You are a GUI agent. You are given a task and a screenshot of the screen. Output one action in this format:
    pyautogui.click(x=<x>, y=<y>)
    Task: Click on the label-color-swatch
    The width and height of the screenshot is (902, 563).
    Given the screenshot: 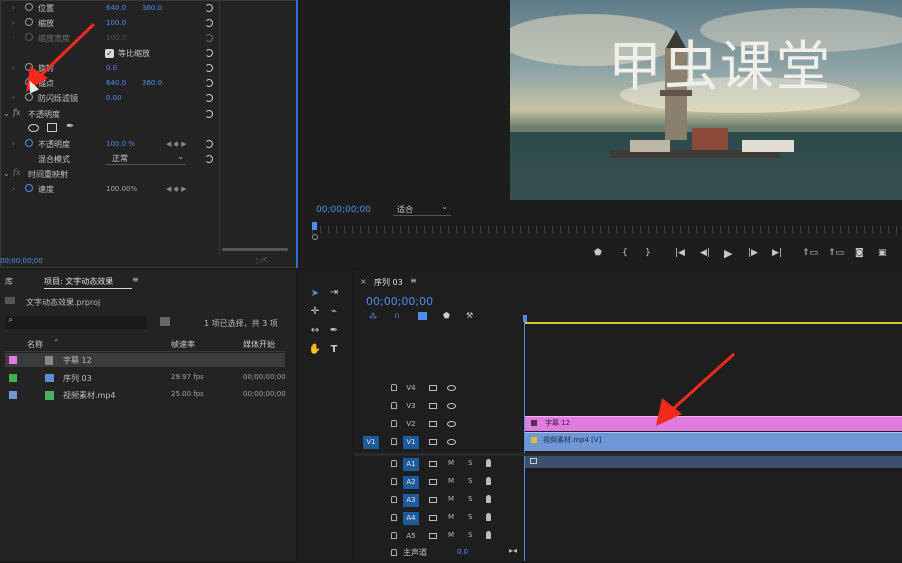 What is the action you would take?
    pyautogui.click(x=13, y=360)
    